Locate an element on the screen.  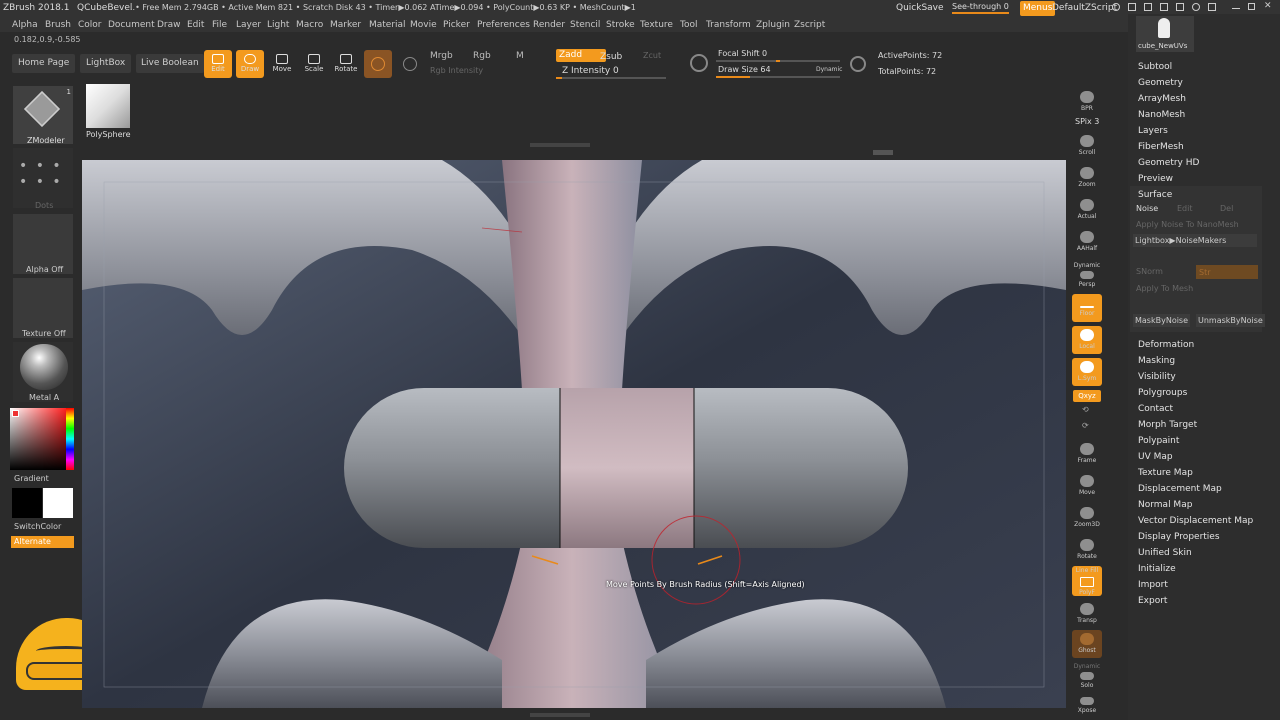
quicksave-button: QuickSave is located at coordinates (920, 8).